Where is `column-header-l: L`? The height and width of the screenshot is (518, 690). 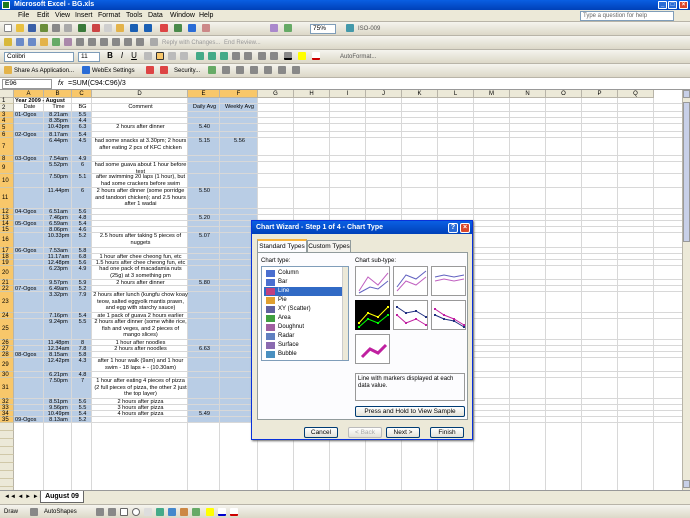 column-header-l: L is located at coordinates (456, 94).